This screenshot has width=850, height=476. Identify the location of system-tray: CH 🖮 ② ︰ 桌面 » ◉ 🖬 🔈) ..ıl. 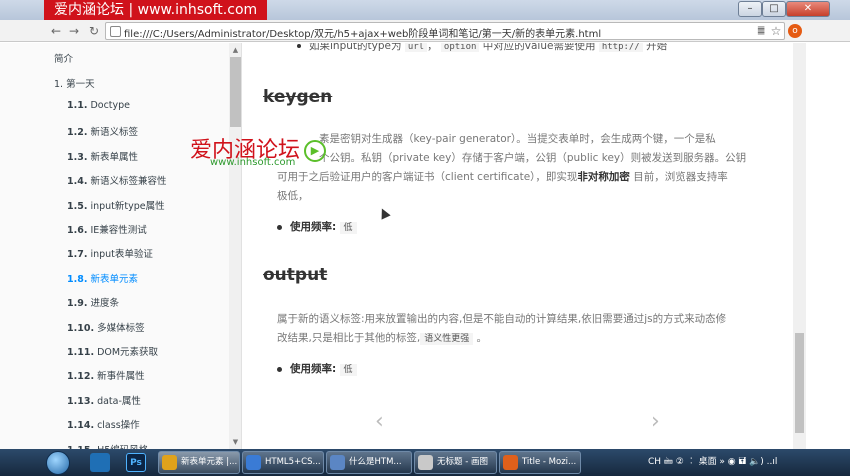
(713, 462).